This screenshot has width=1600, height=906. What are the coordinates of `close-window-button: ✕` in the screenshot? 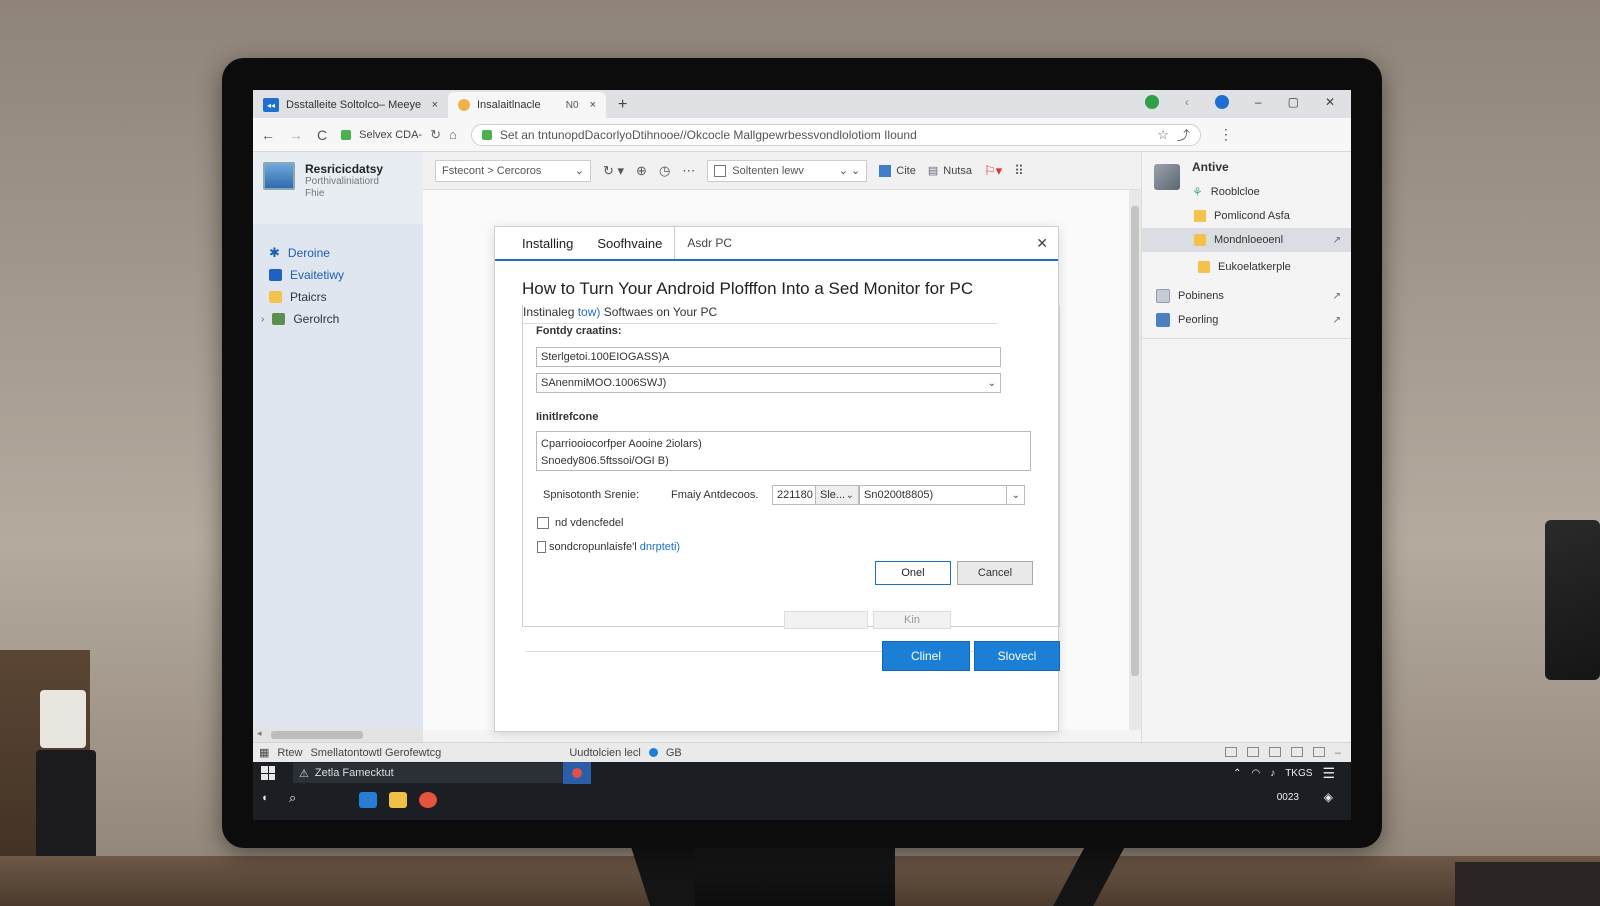 It's located at (1330, 102).